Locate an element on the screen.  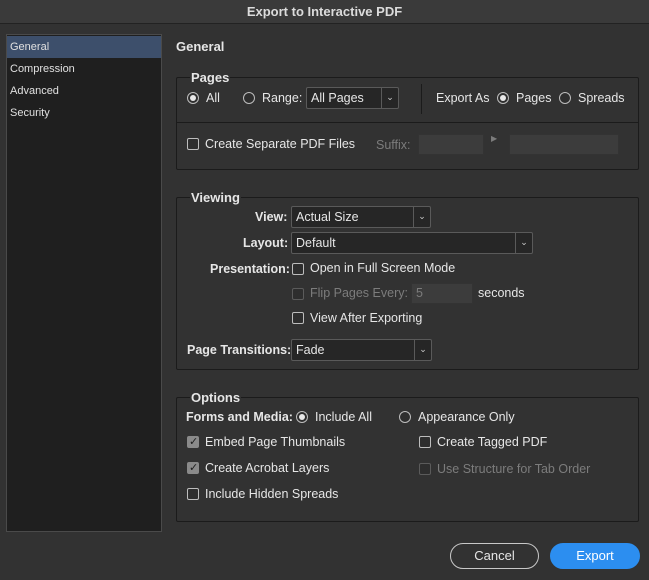
window-title: Export to Interactive PDF is located at coordinates (324, 12).